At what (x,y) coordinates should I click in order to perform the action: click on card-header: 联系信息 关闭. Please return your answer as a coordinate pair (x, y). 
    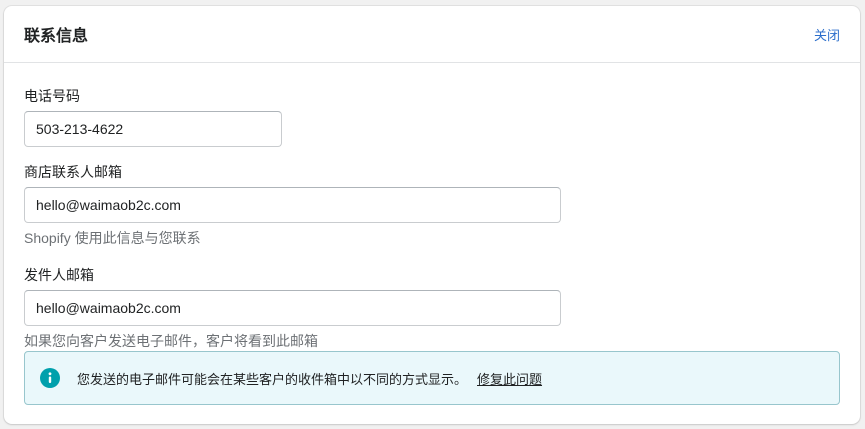
    Looking at the image, I should click on (432, 34).